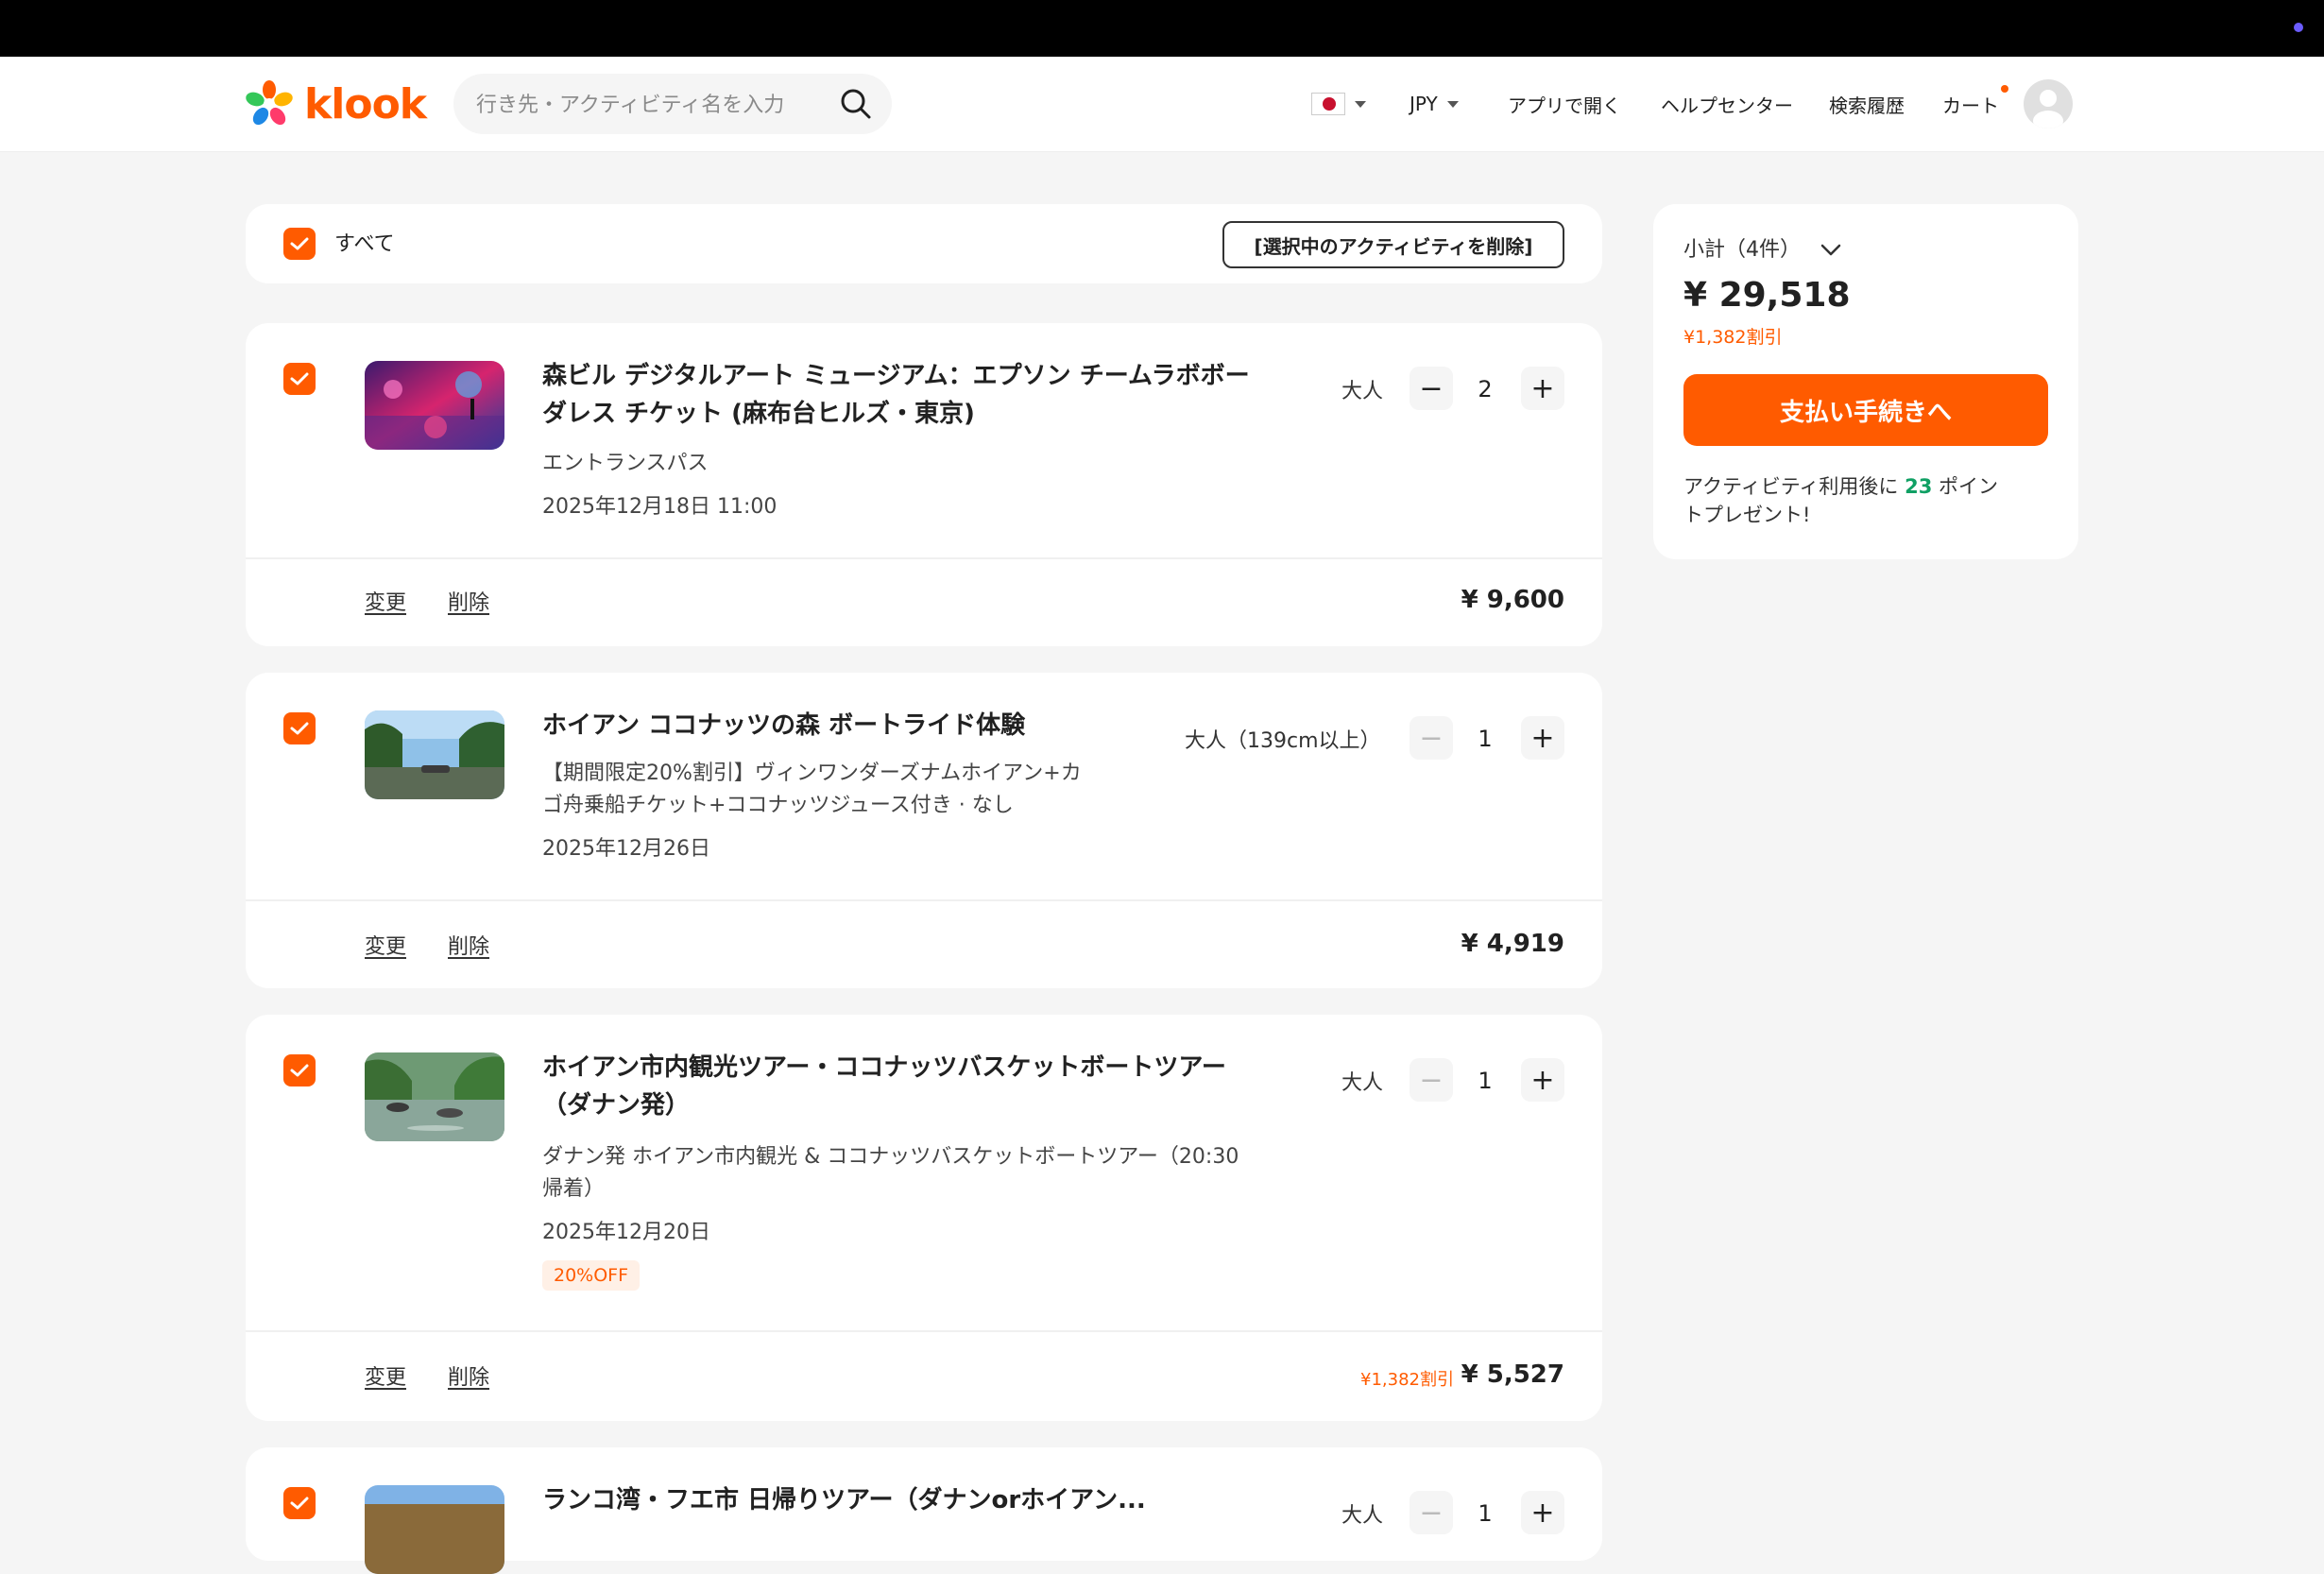 This screenshot has height=1574, width=2324. Describe the element at coordinates (2004, 89) in the screenshot. I see `cart-notification-dot` at that location.